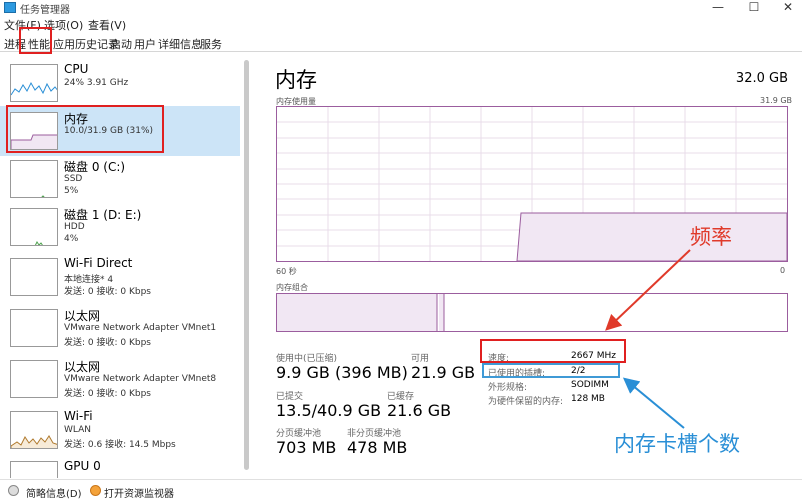 This screenshot has height=500, width=802. What do you see at coordinates (45, 10) in the screenshot?
I see `window-title: 任务管理器` at bounding box center [45, 10].